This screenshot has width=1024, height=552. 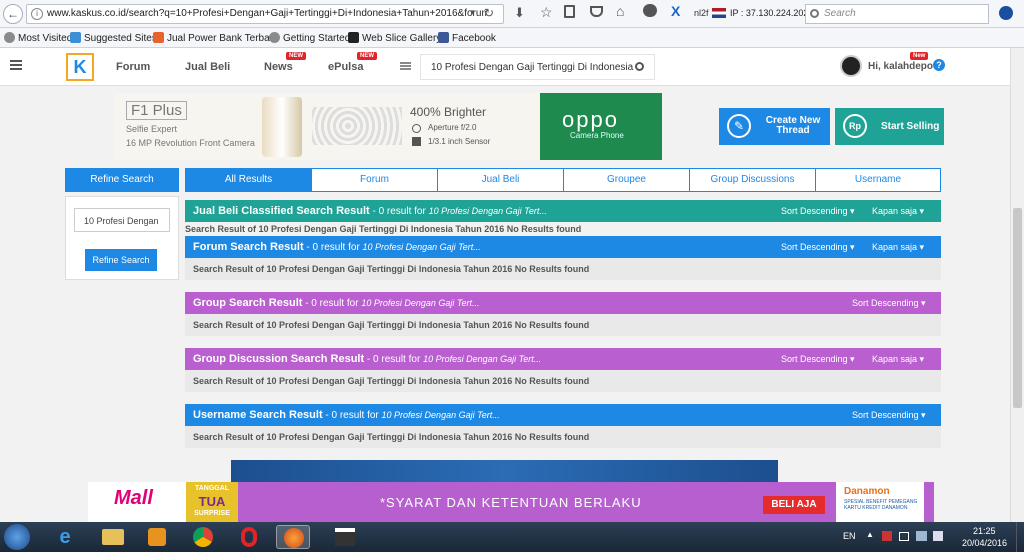 What do you see at coordinates (921, 536) in the screenshot?
I see `tray-network-icon` at bounding box center [921, 536].